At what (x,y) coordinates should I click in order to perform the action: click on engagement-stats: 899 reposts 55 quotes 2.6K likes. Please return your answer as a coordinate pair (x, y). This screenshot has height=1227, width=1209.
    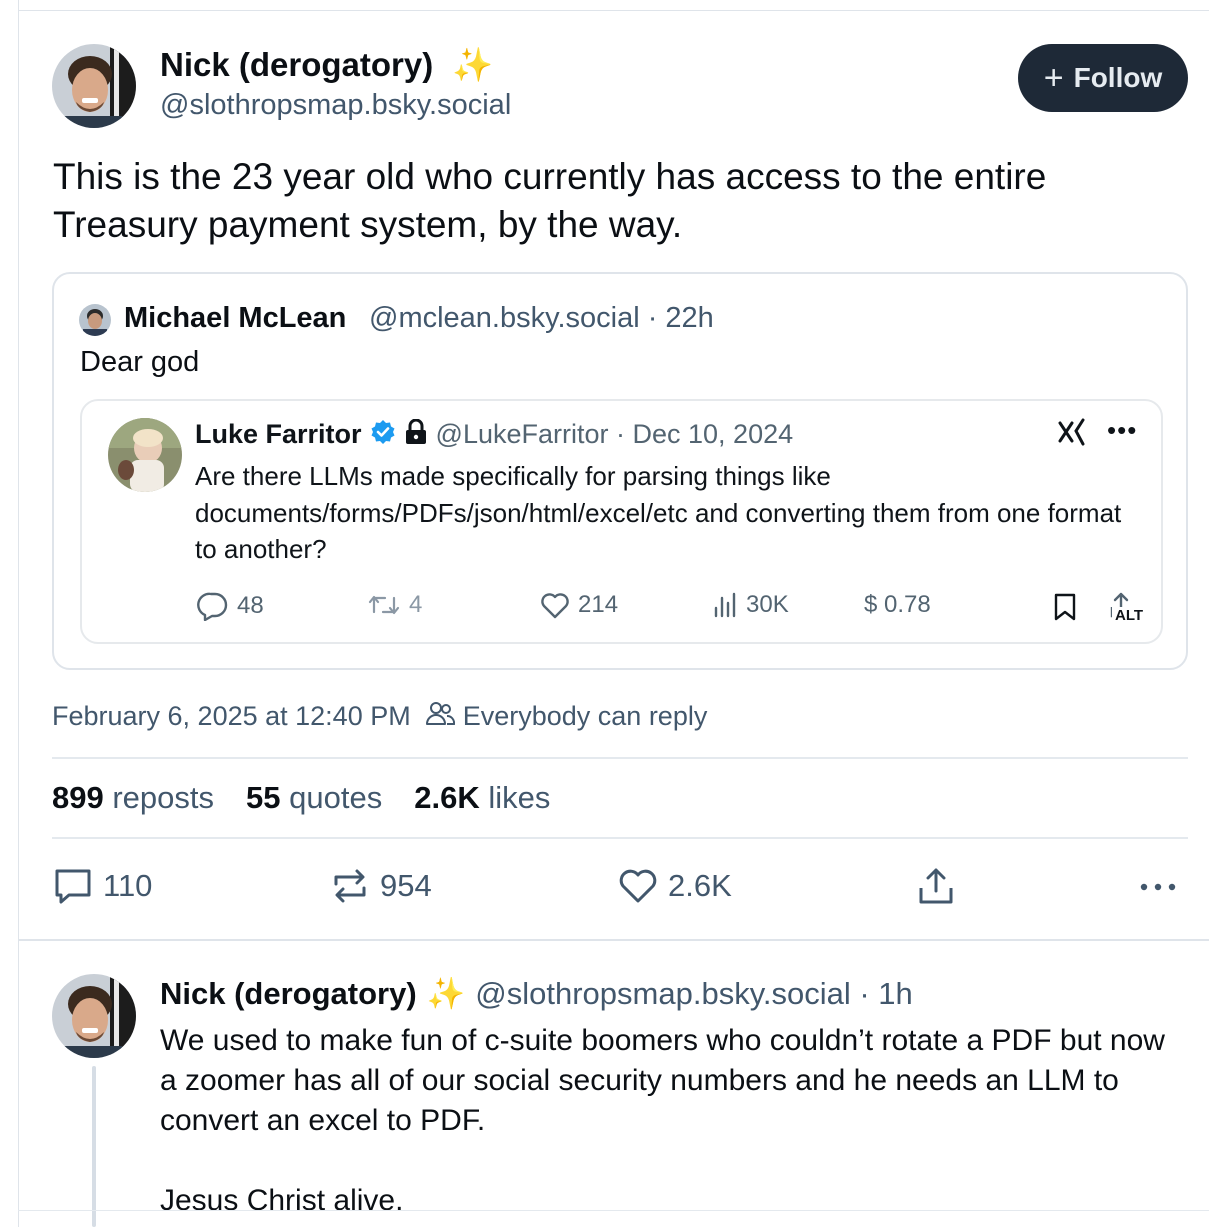
    Looking at the image, I should click on (301, 798).